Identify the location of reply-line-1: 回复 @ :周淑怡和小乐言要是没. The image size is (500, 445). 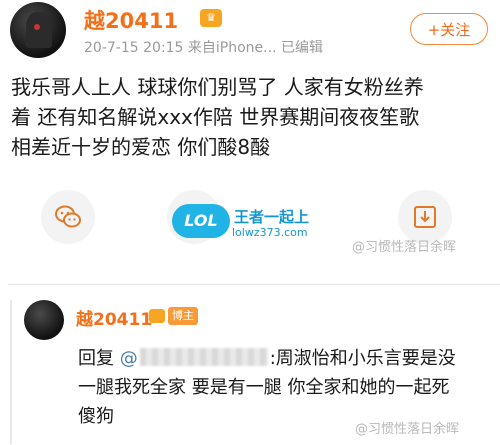
(287, 358).